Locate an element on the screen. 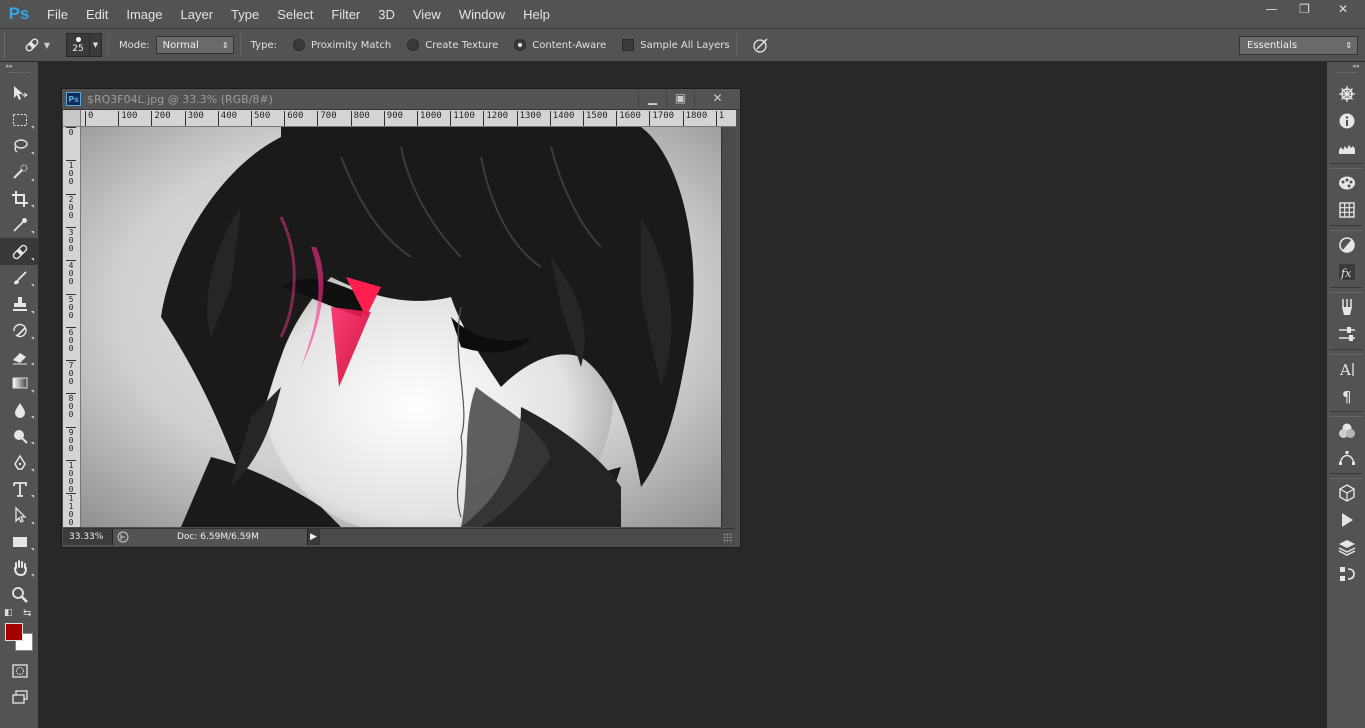  brush-size-picker: 25 is located at coordinates (78, 45).